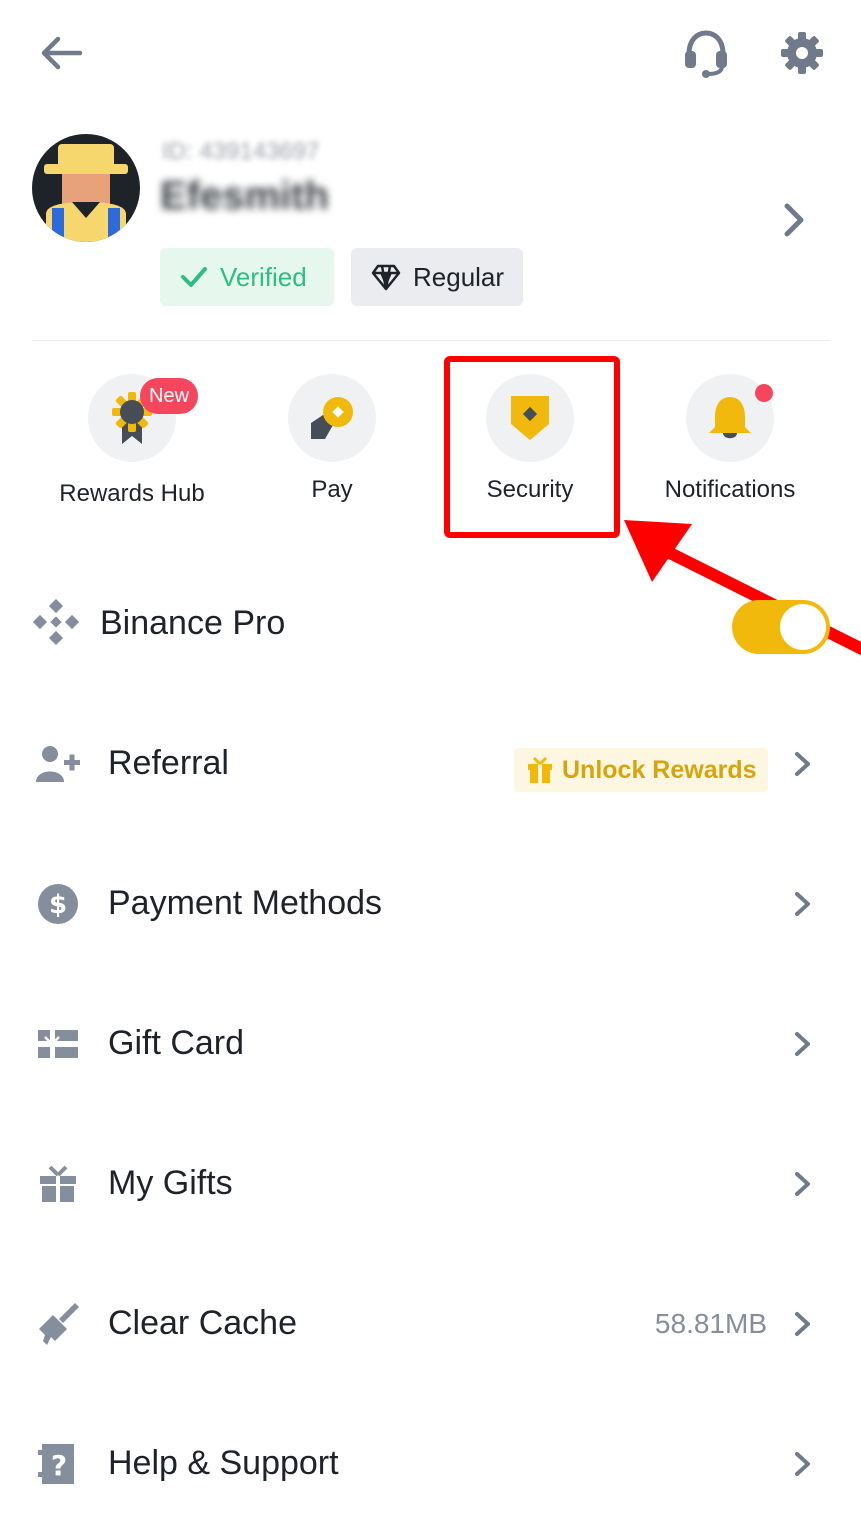  Describe the element at coordinates (202, 1323) in the screenshot. I see `row-label: Clear Cache` at that location.